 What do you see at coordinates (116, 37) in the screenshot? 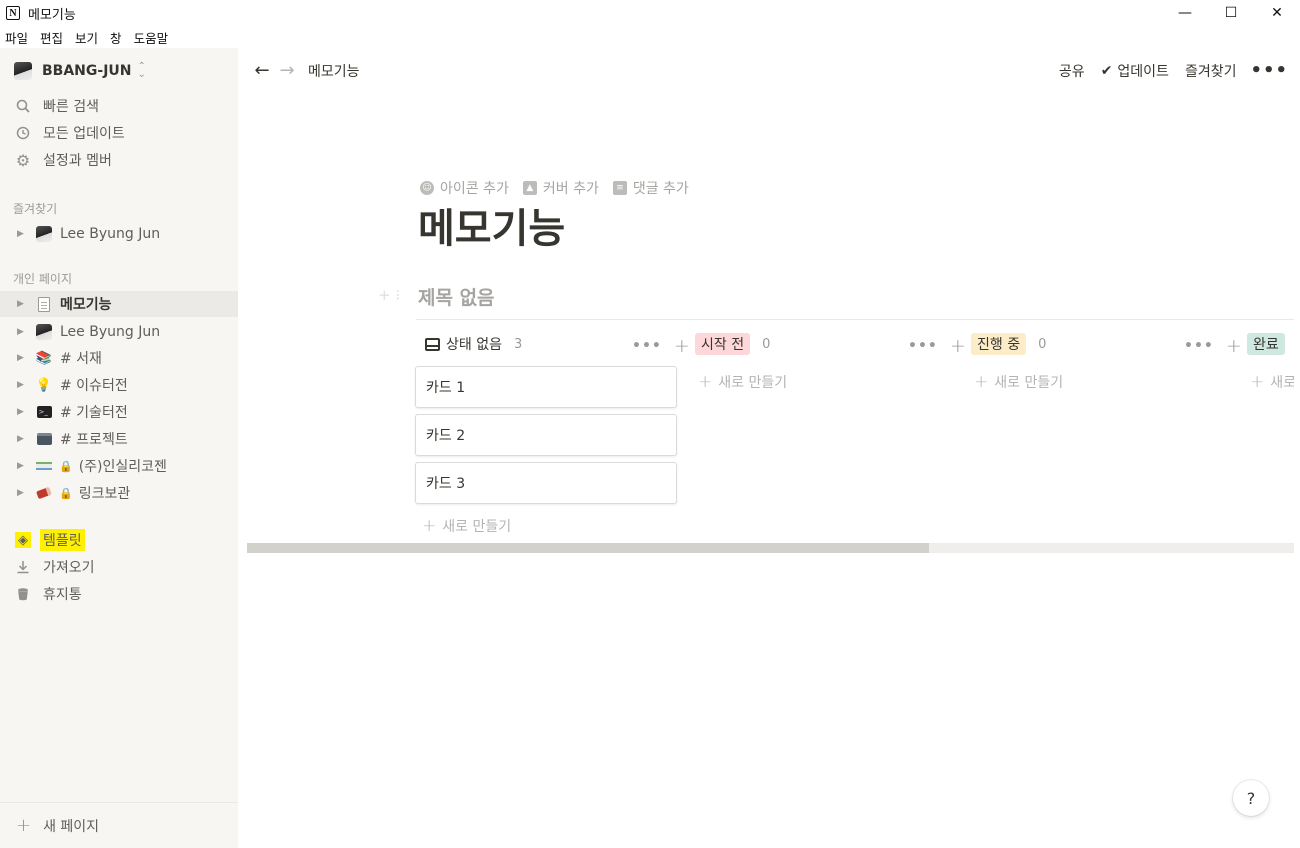
I see `menu-window: 창` at bounding box center [116, 37].